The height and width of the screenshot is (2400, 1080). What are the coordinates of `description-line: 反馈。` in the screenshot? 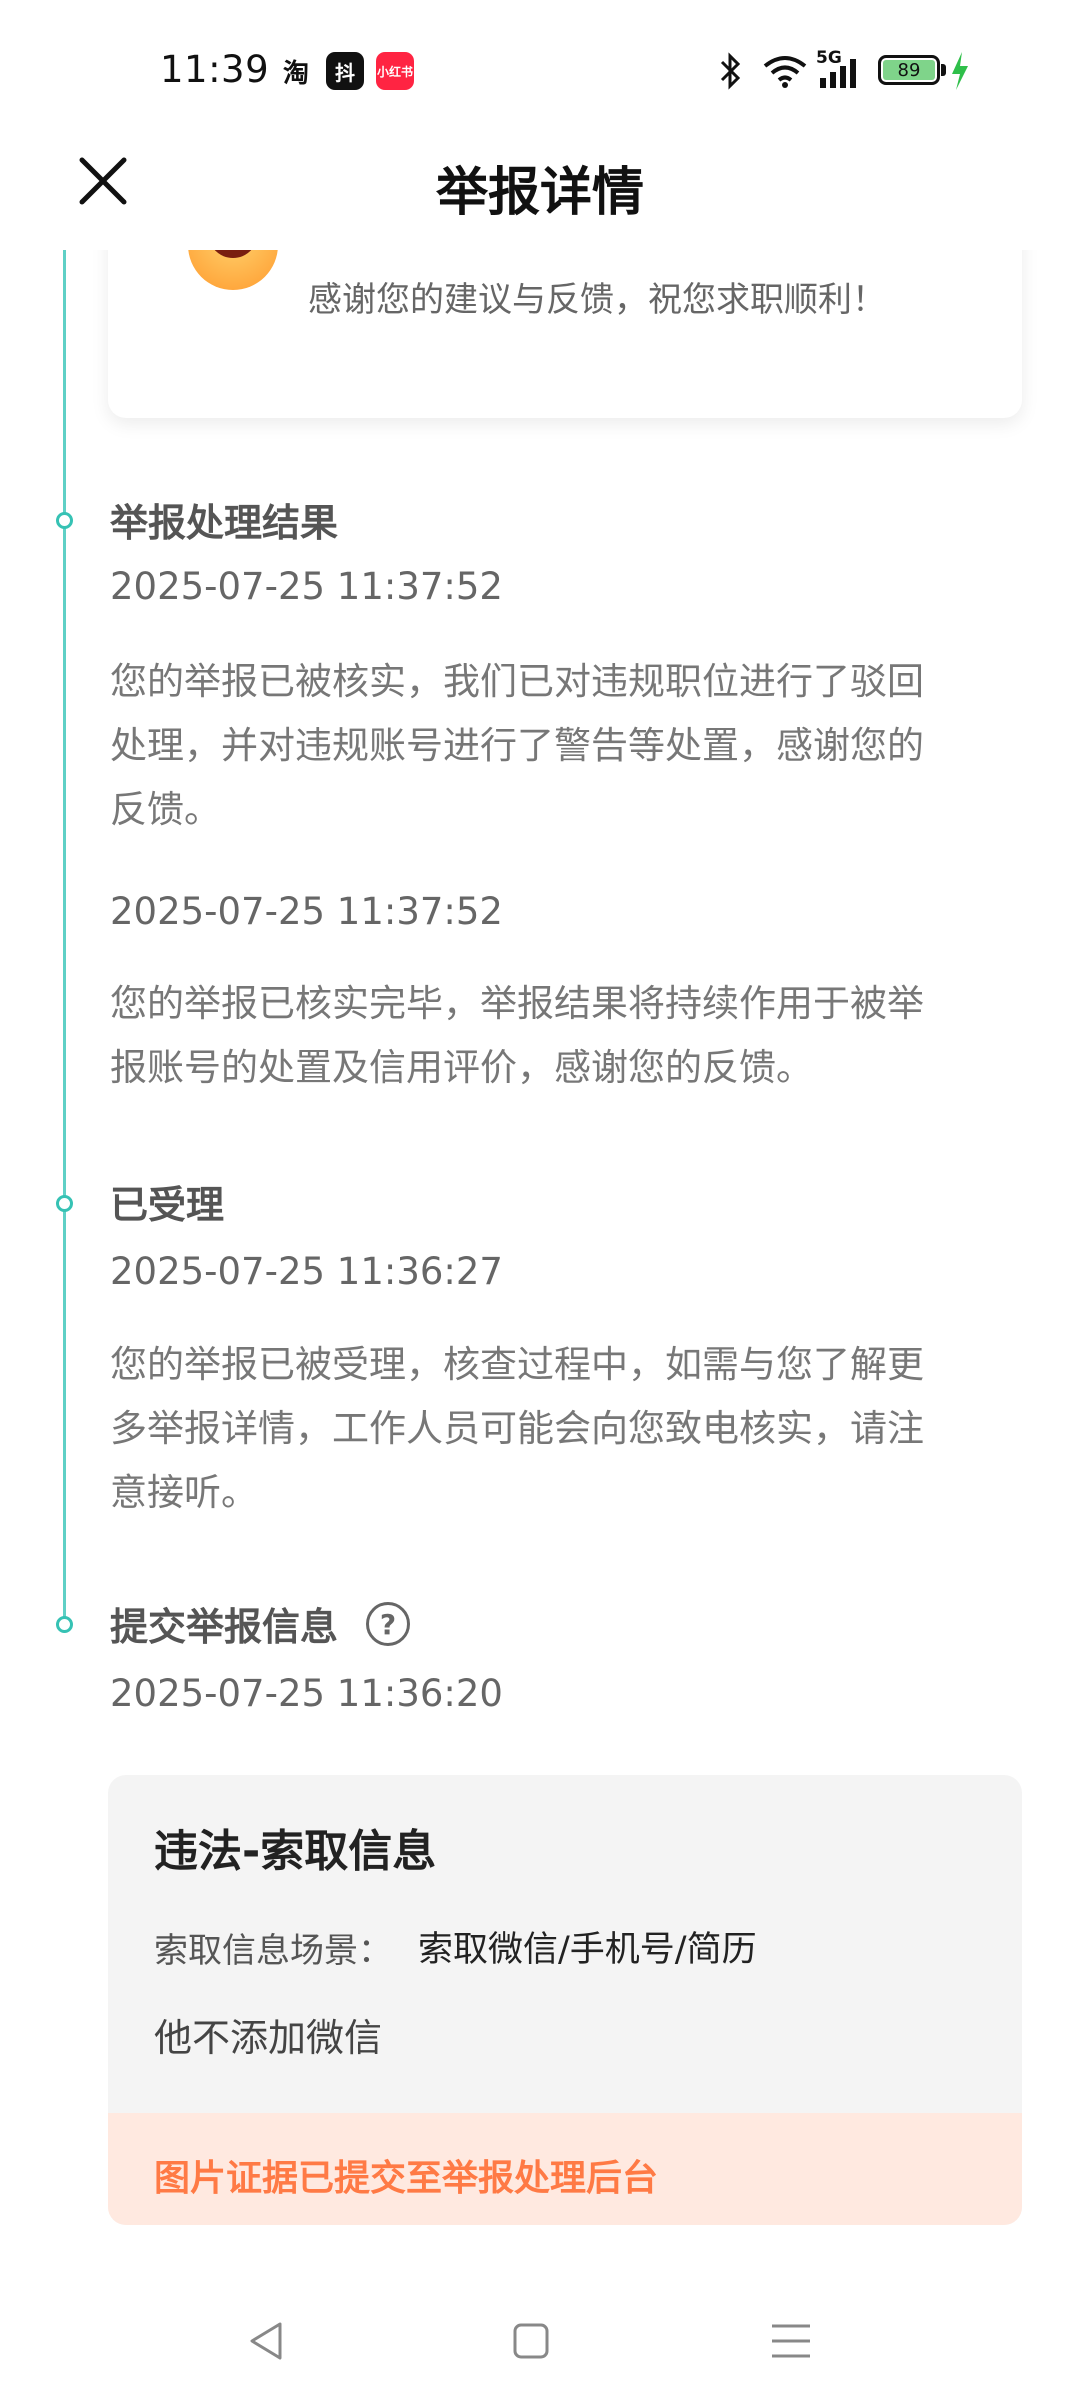 It's located at (165, 809).